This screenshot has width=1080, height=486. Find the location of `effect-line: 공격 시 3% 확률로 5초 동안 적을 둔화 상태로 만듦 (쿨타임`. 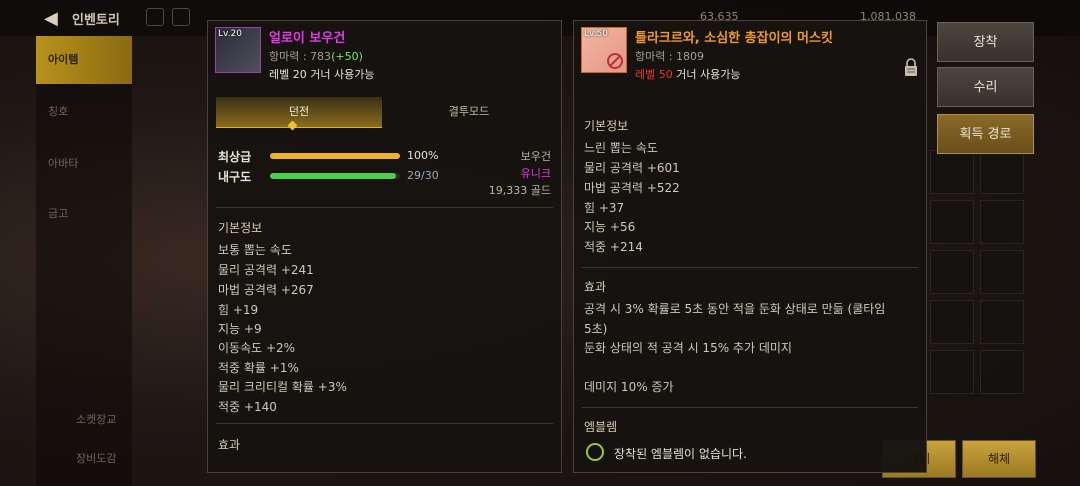

effect-line: 공격 시 3% 확률로 5초 동안 적을 둔화 상태로 만듦 (쿨타임 is located at coordinates (735, 309).